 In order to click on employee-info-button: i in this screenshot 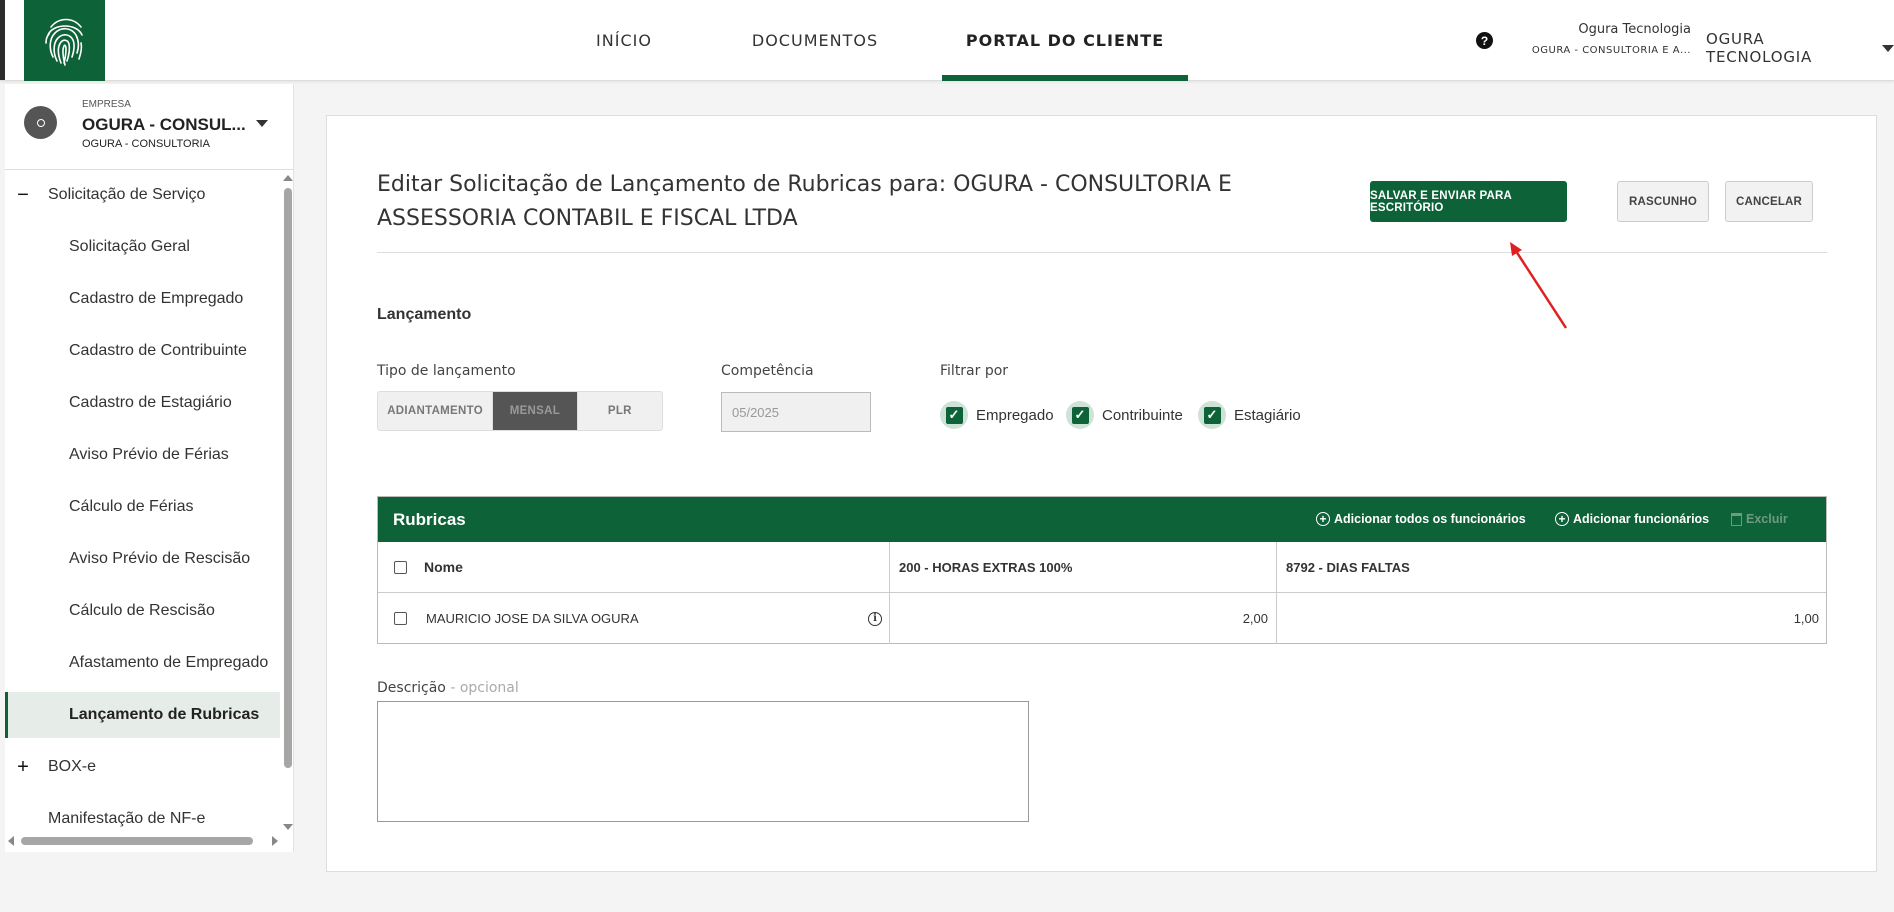, I will do `click(875, 618)`.